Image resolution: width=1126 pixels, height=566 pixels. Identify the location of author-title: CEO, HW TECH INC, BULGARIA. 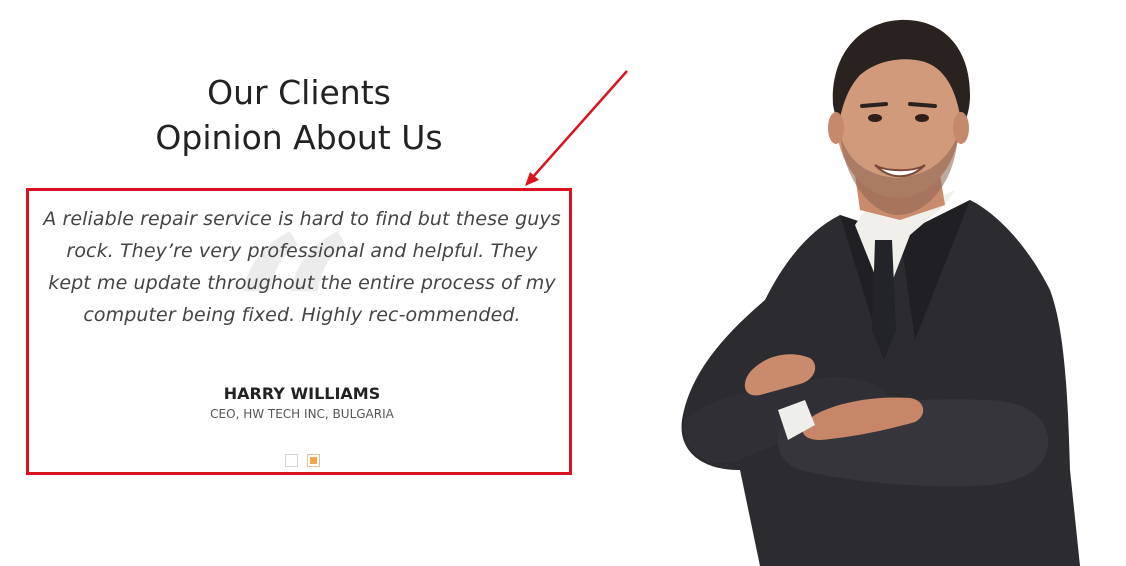
(302, 414).